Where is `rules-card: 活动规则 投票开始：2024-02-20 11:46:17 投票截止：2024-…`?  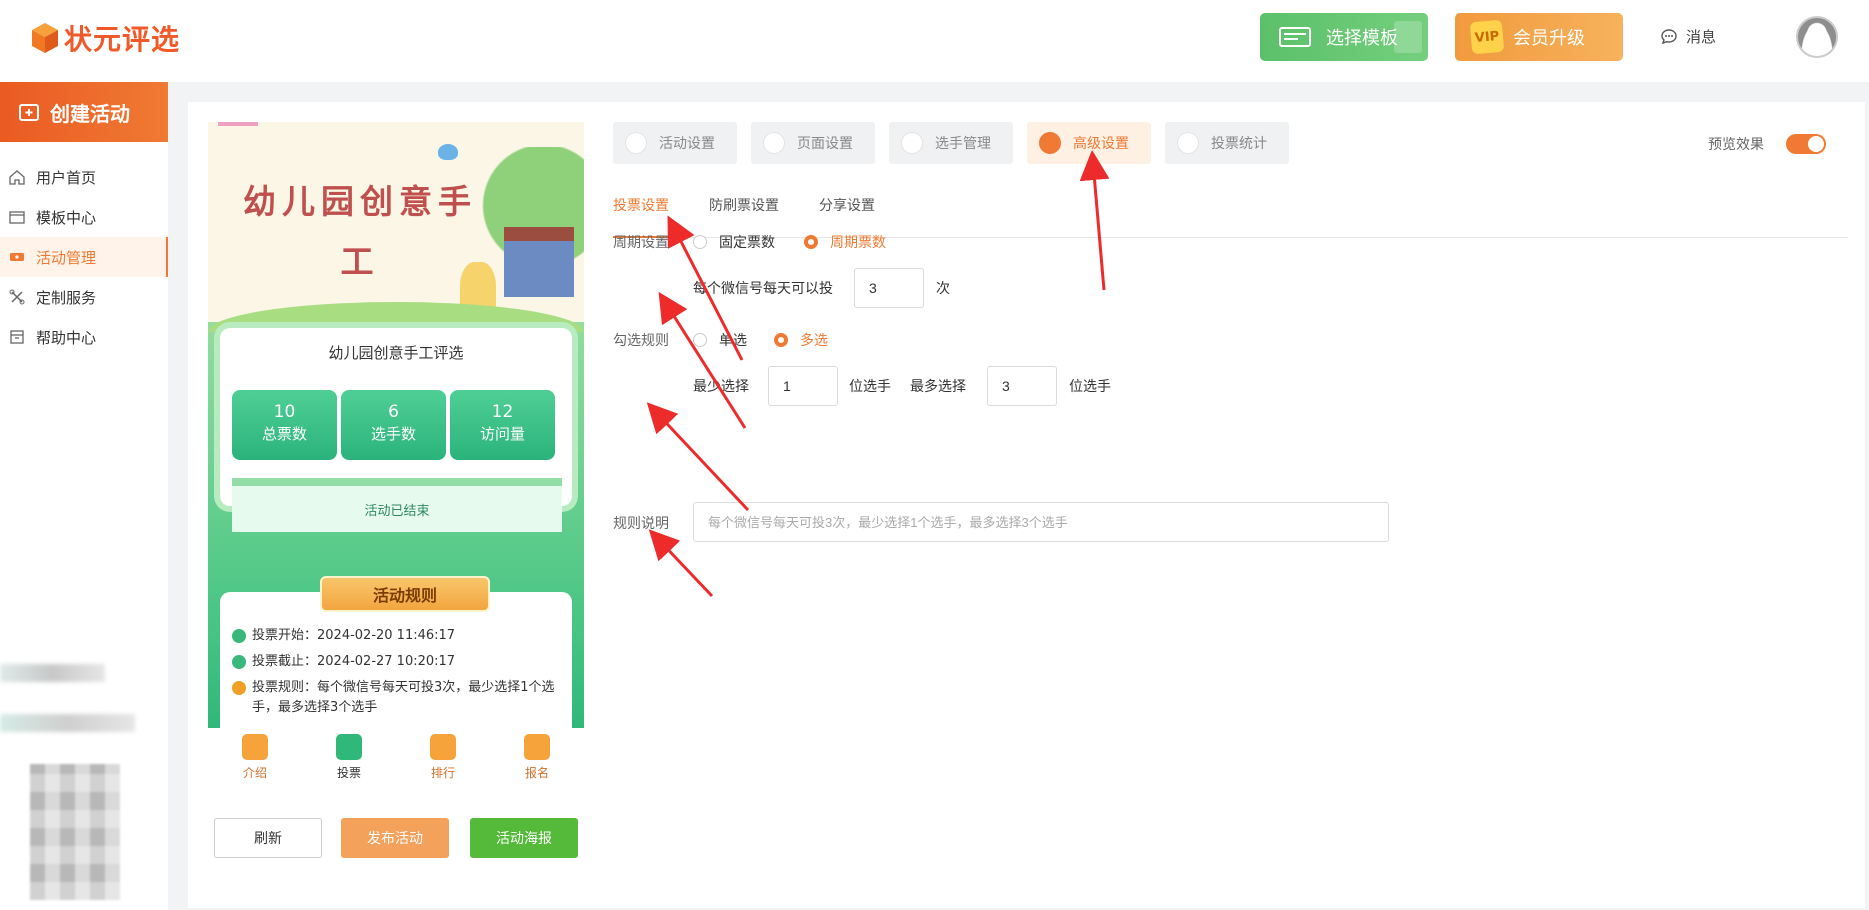
rules-card: 活动规则 投票开始：2024-02-20 11:46:17 投票截止：2024-… is located at coordinates (396, 652).